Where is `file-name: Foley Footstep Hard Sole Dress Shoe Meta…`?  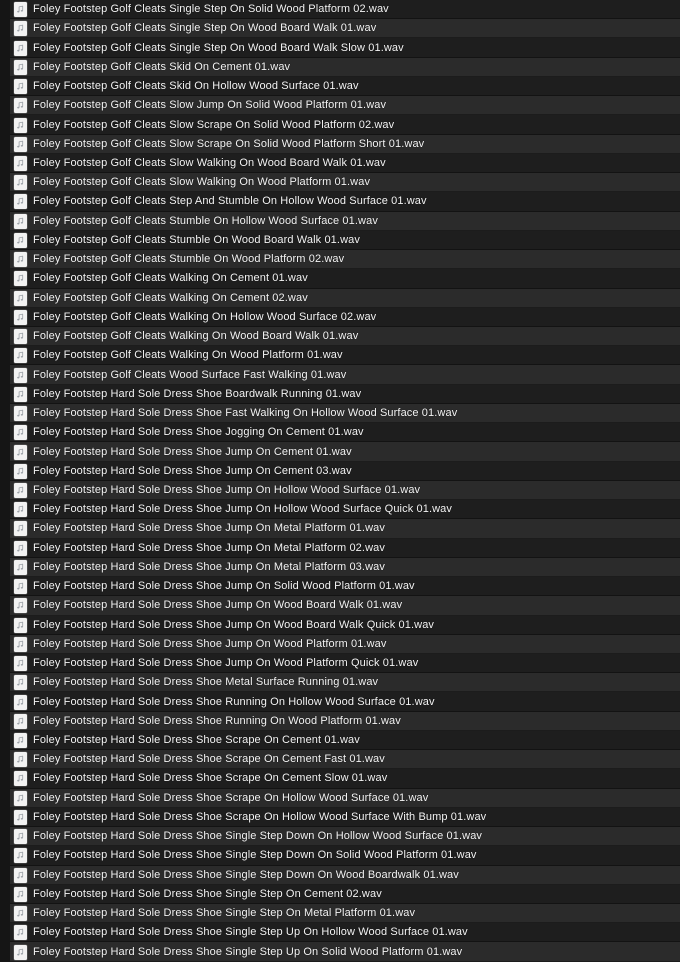 file-name: Foley Footstep Hard Sole Dress Shoe Meta… is located at coordinates (206, 682).